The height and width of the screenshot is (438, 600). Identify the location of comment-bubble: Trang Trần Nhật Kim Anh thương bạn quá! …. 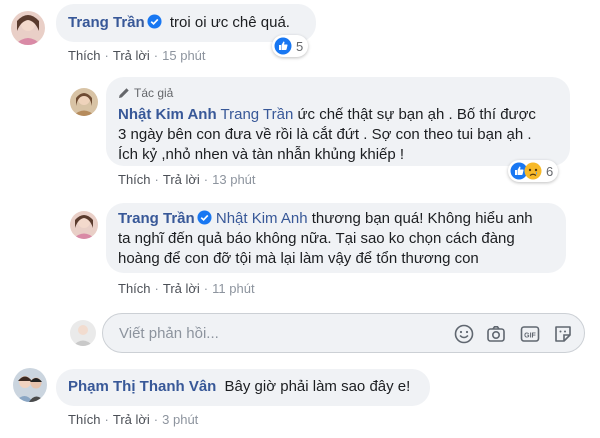
(336, 238).